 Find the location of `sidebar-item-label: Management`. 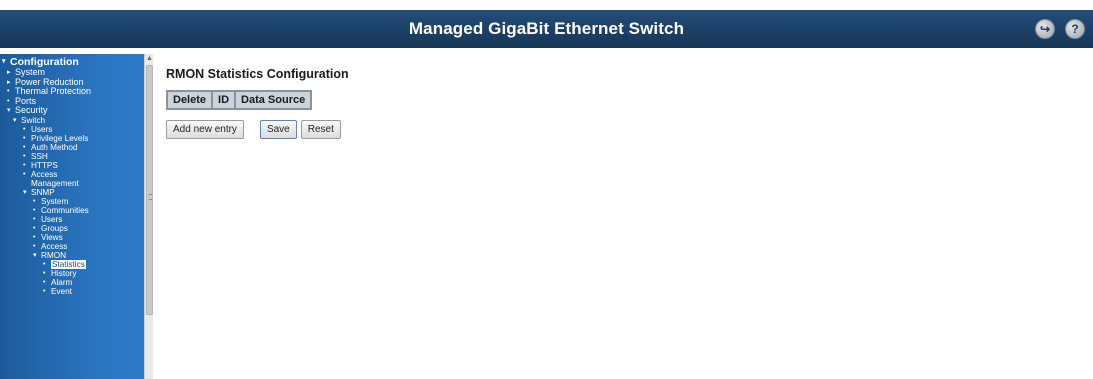

sidebar-item-label: Management is located at coordinates (55, 183).